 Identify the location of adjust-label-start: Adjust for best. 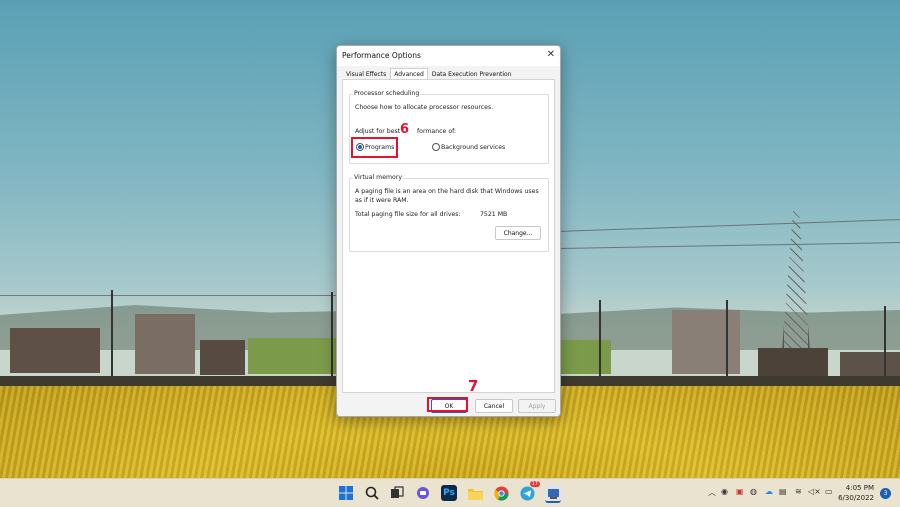
(378, 131).